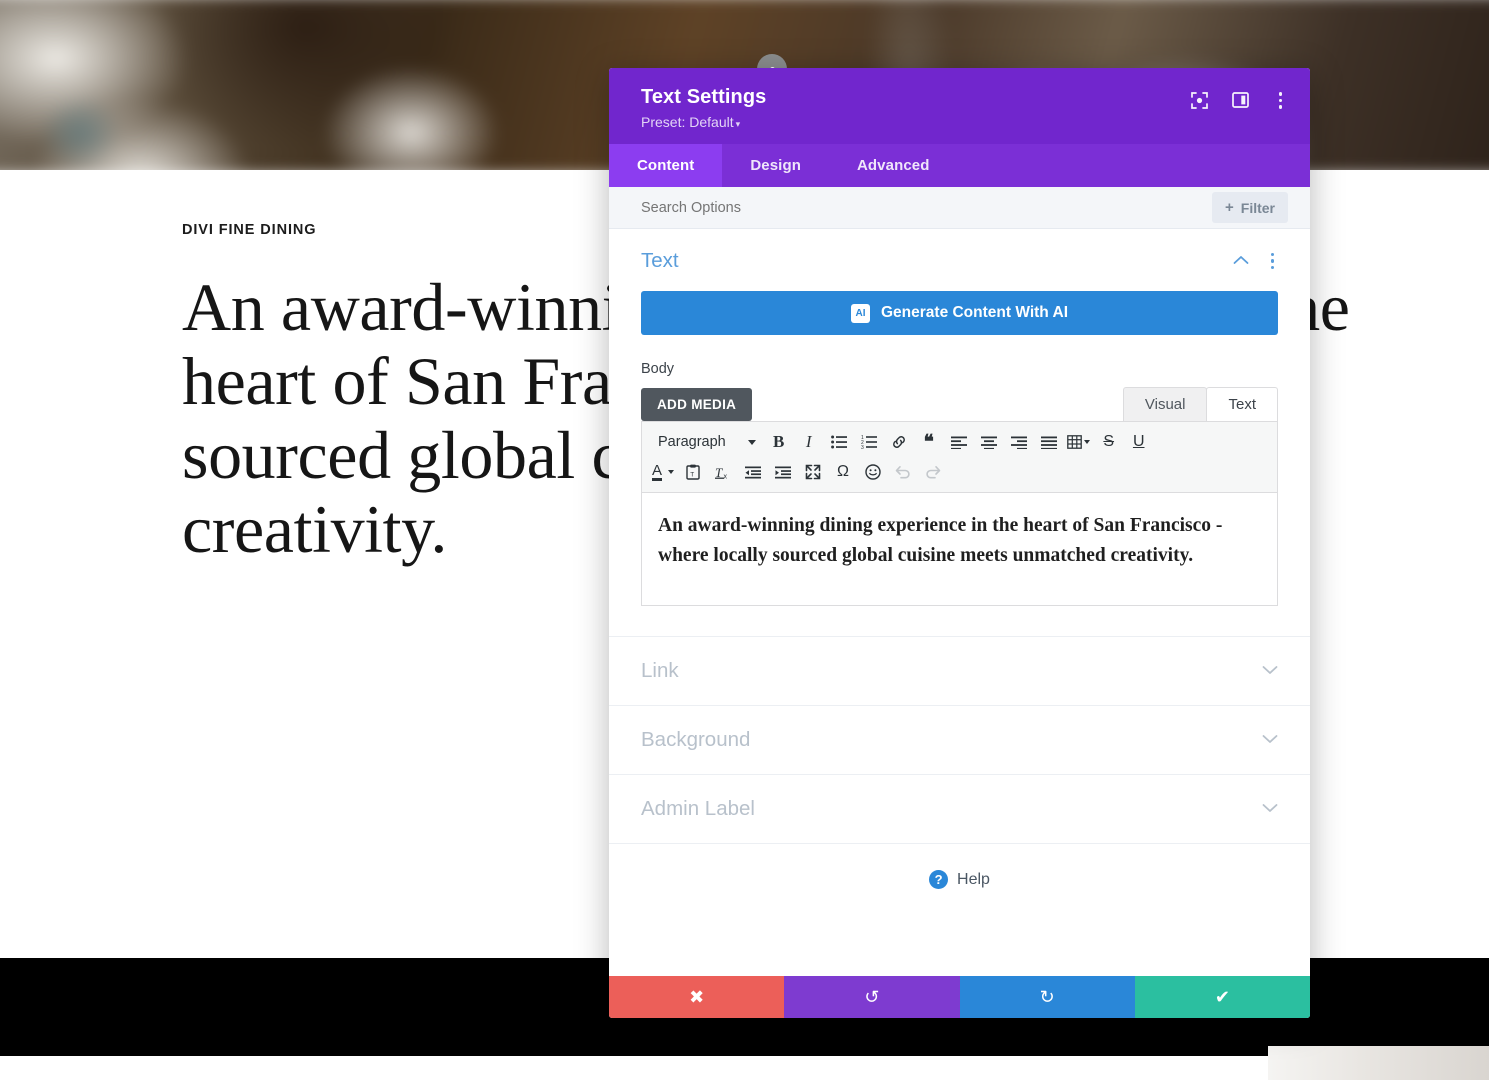 The width and height of the screenshot is (1489, 1080). What do you see at coordinates (973, 879) in the screenshot?
I see `help-label: Help` at bounding box center [973, 879].